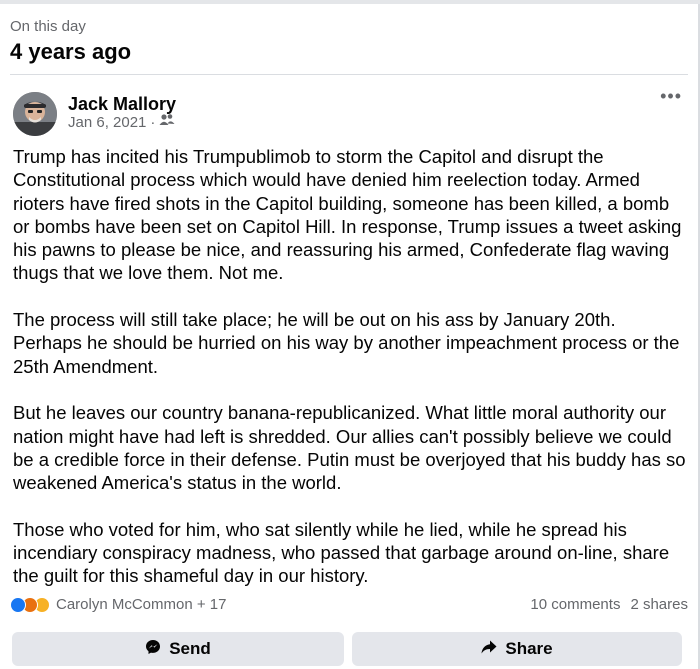  Describe the element at coordinates (489, 649) in the screenshot. I see `share-arrow-icon` at that location.